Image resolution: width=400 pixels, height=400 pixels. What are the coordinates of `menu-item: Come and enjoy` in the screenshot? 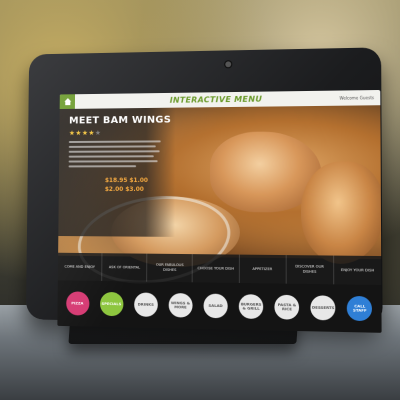 It's located at (80, 266).